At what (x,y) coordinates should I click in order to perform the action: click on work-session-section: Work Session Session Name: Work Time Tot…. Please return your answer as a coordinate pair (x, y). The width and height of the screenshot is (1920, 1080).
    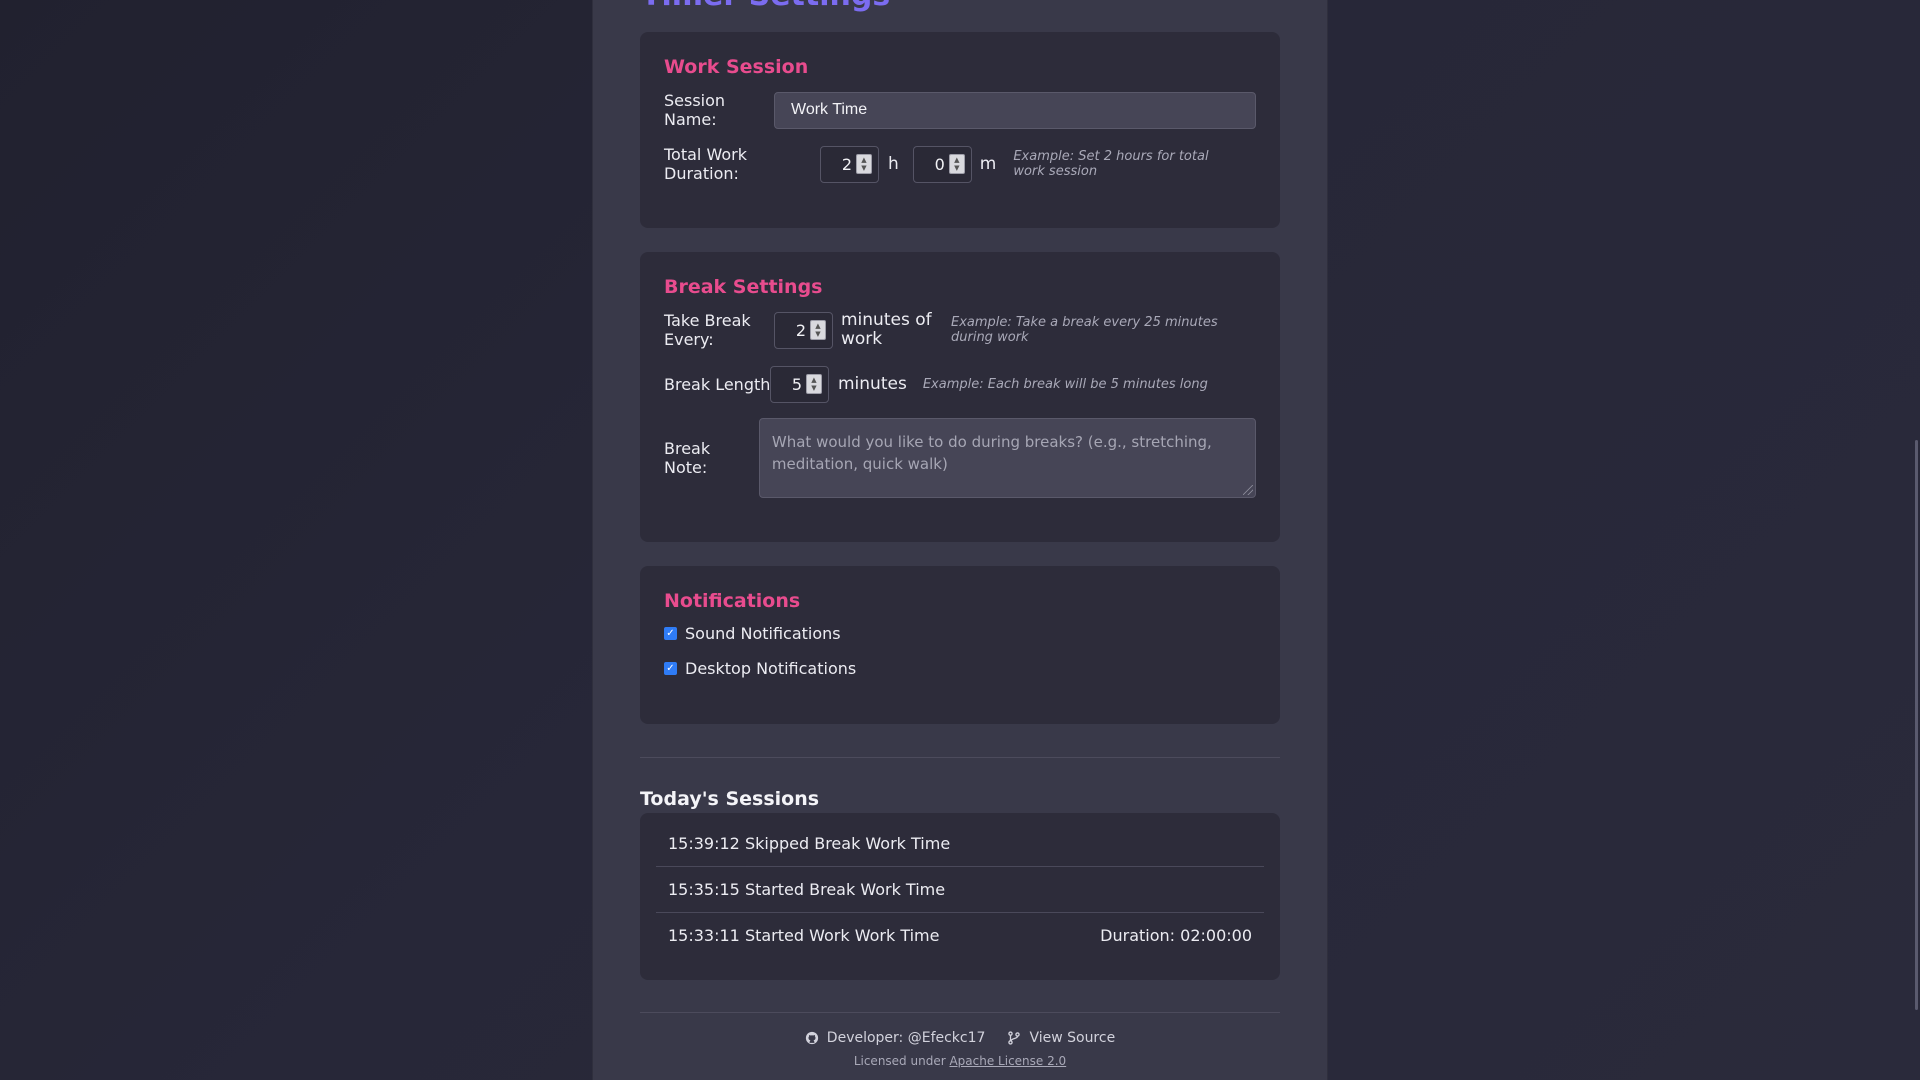
    Looking at the image, I should click on (960, 130).